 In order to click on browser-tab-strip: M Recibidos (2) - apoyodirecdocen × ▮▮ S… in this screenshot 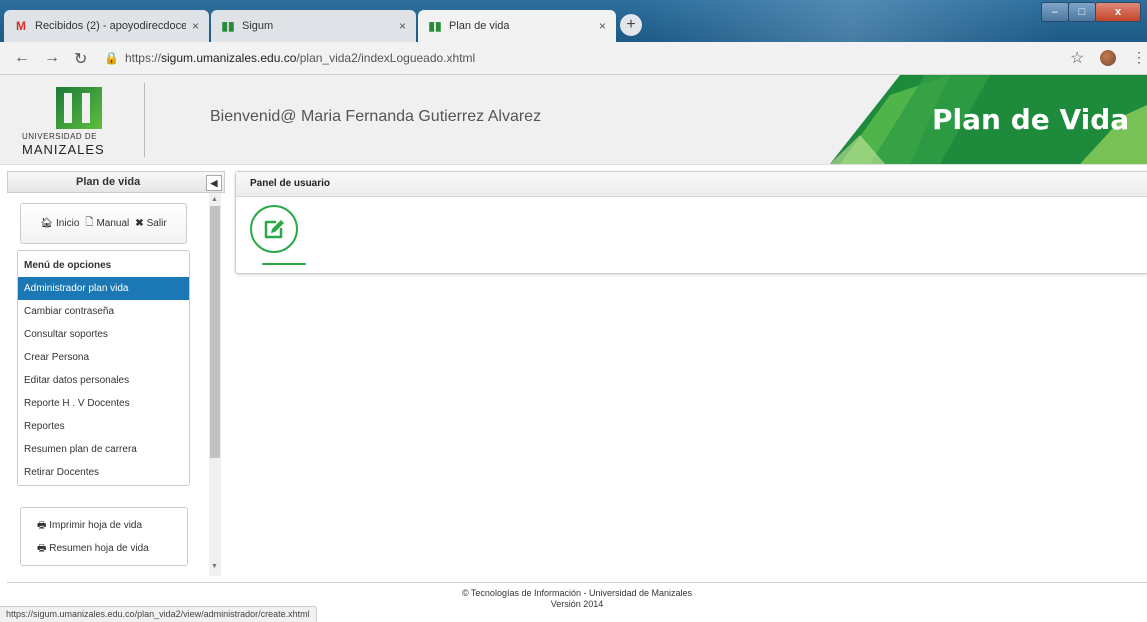, I will do `click(573, 21)`.